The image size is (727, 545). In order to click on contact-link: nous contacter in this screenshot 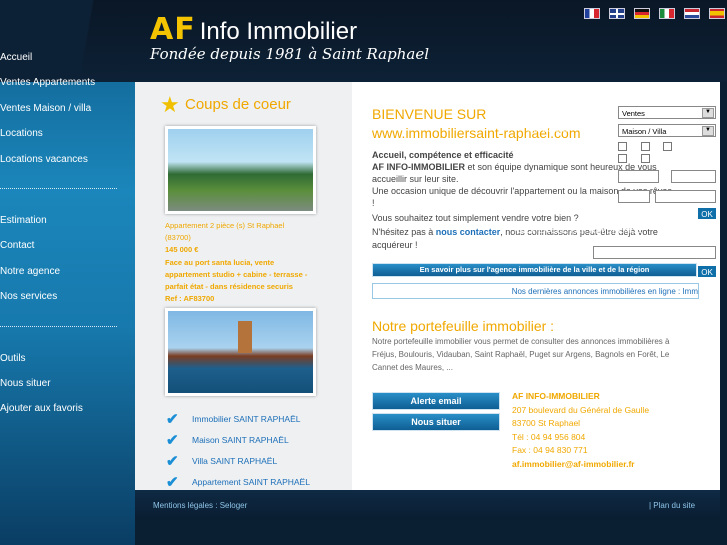, I will do `click(468, 232)`.